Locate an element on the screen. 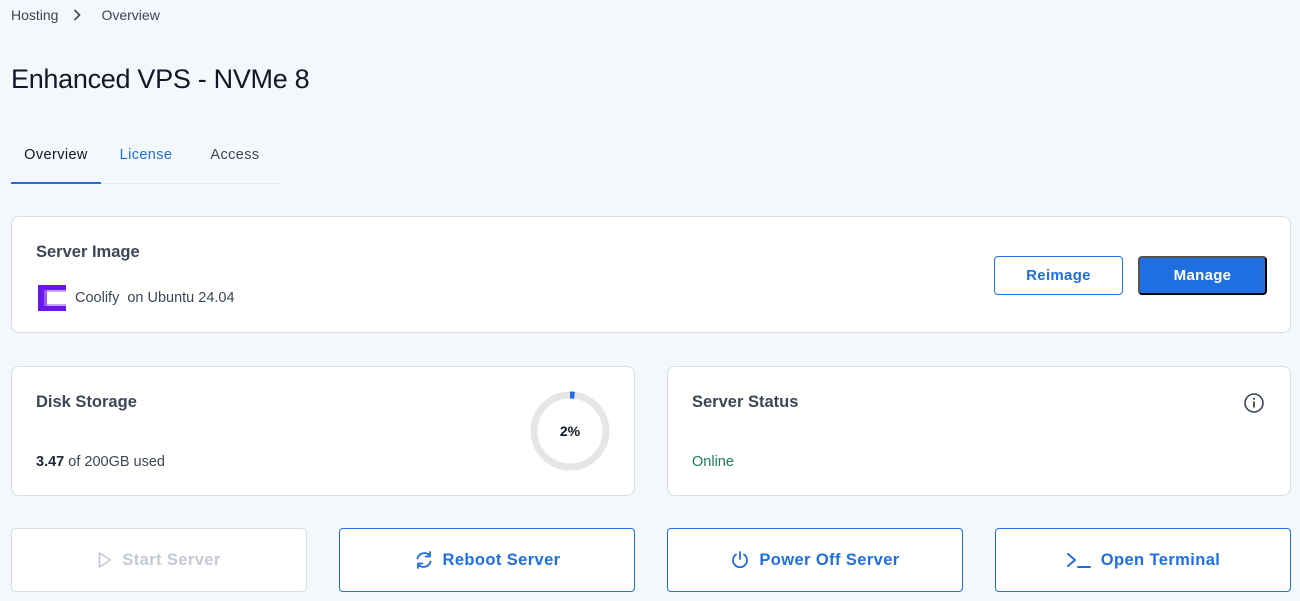 The width and height of the screenshot is (1300, 601). disk-storage-card: Disk Storage 3.47 of 200GB used 2% is located at coordinates (323, 431).